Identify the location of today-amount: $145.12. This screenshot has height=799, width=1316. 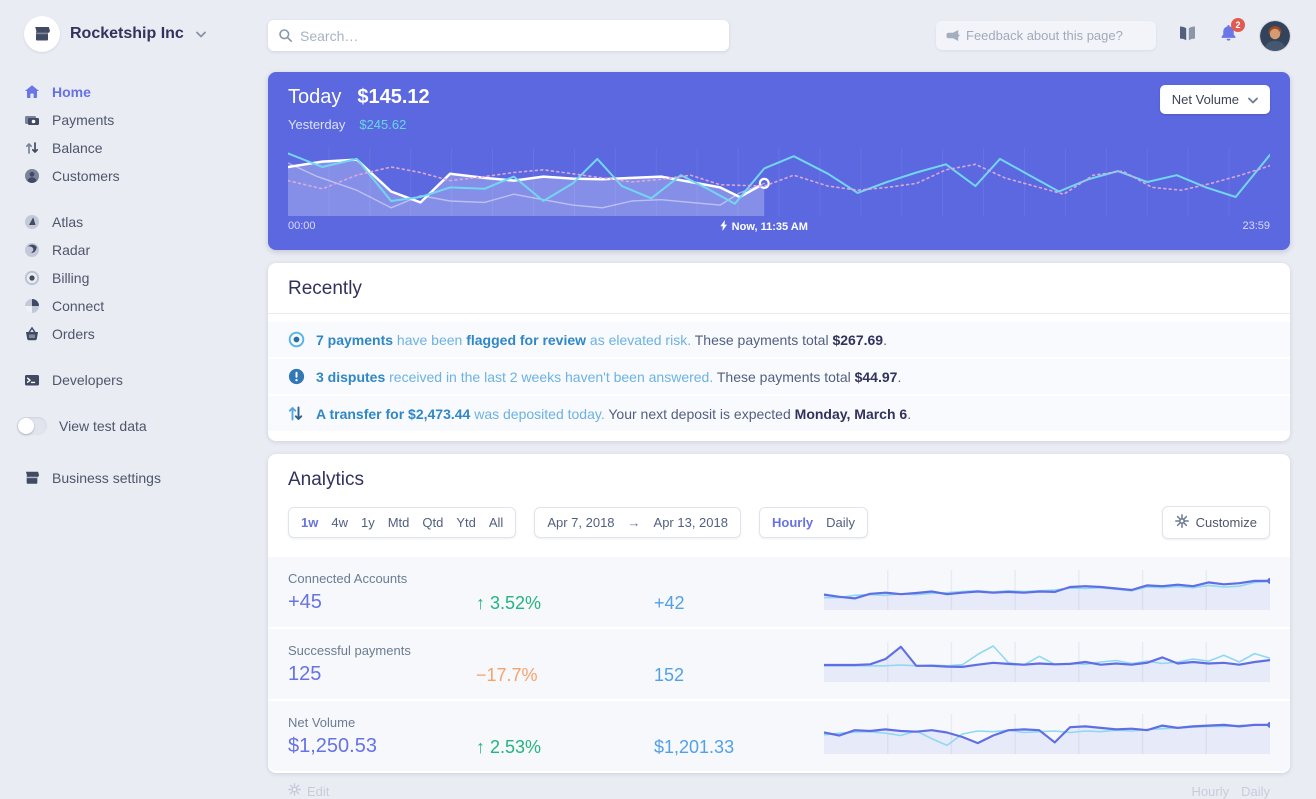
(393, 97).